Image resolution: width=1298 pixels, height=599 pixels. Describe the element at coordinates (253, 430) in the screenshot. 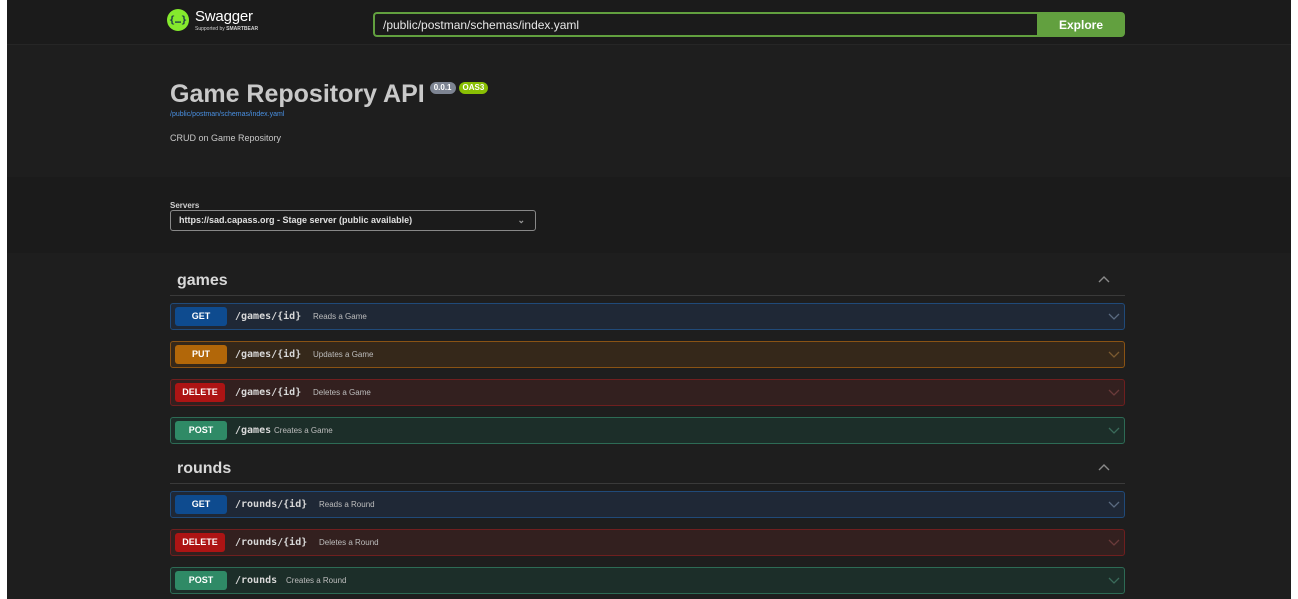

I see `operation-path: /games` at that location.